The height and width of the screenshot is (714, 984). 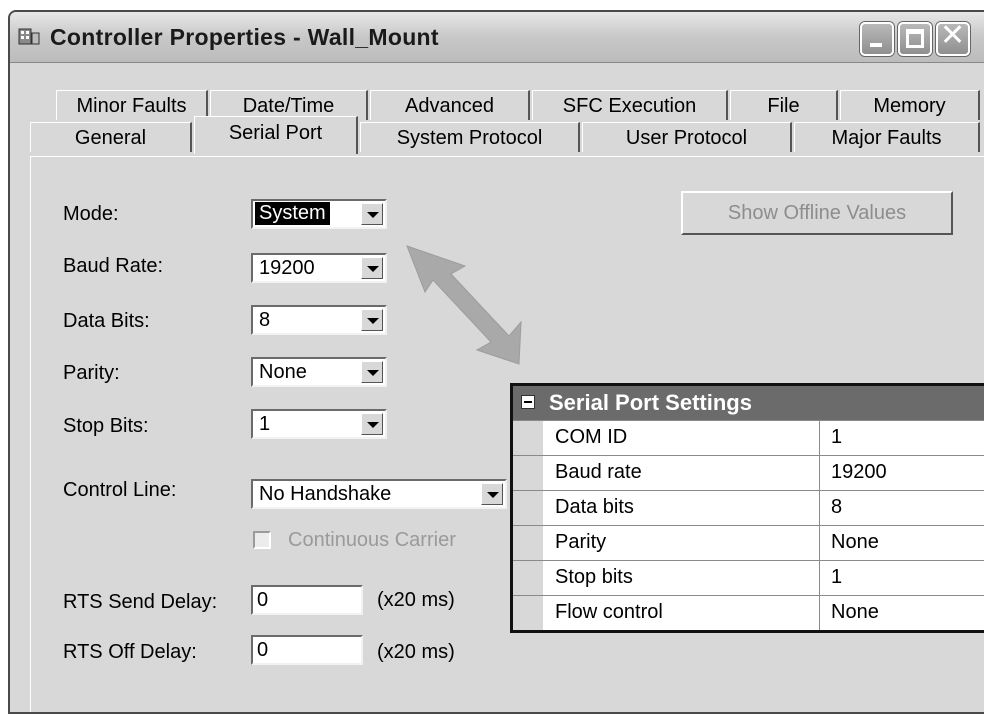 What do you see at coordinates (283, 372) in the screenshot?
I see `parity-value: None` at bounding box center [283, 372].